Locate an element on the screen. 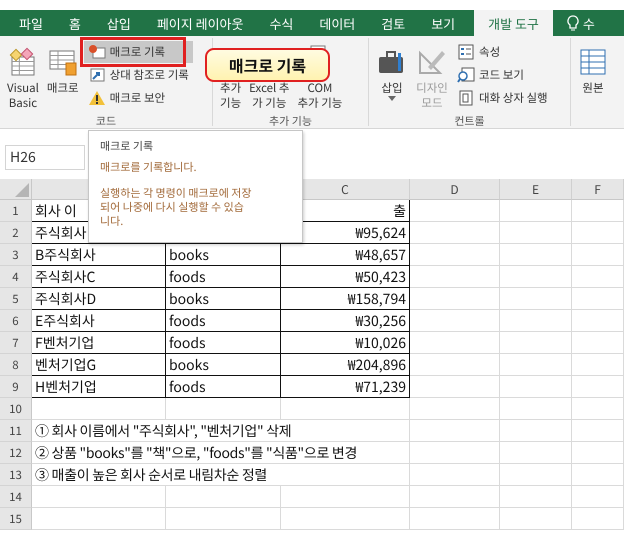 The width and height of the screenshot is (624, 543). note-text: ① 회사 이름에서 "주식회사", "벤처기업" 삭제 is located at coordinates (221, 431).